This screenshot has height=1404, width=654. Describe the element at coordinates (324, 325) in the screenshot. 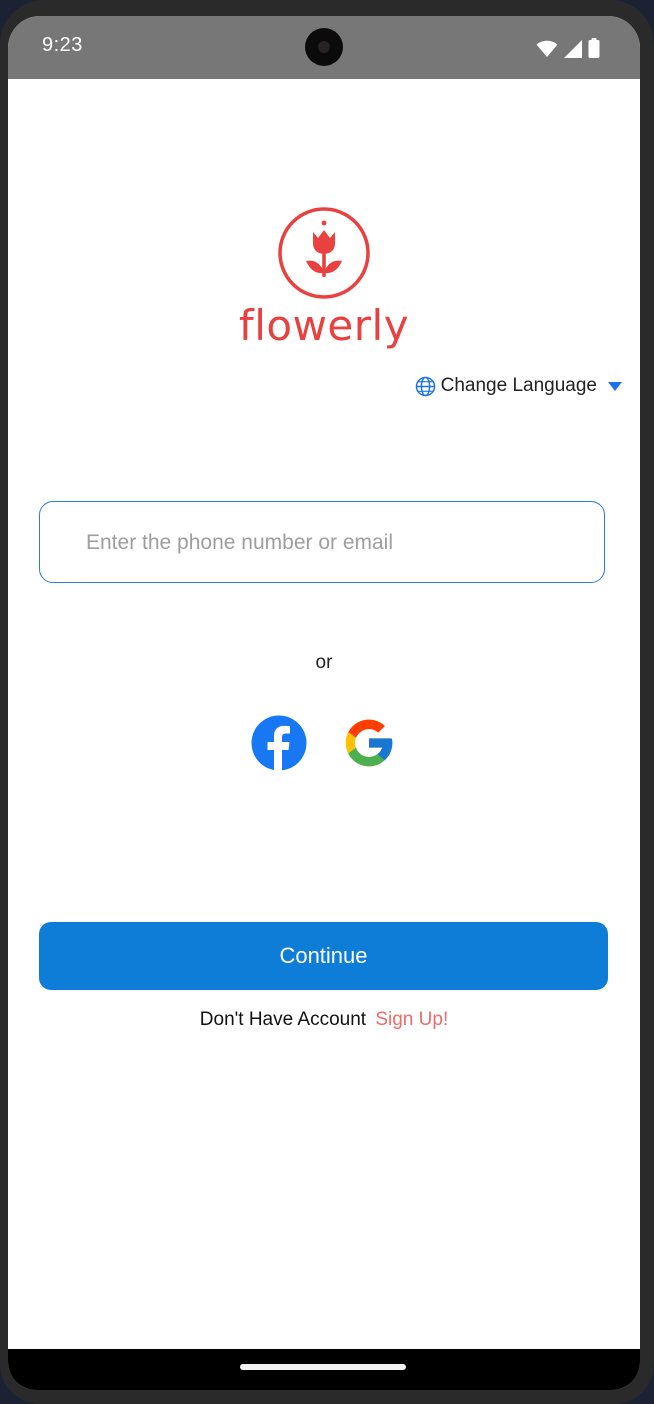

I see `brand-wordmark: flowerly` at that location.